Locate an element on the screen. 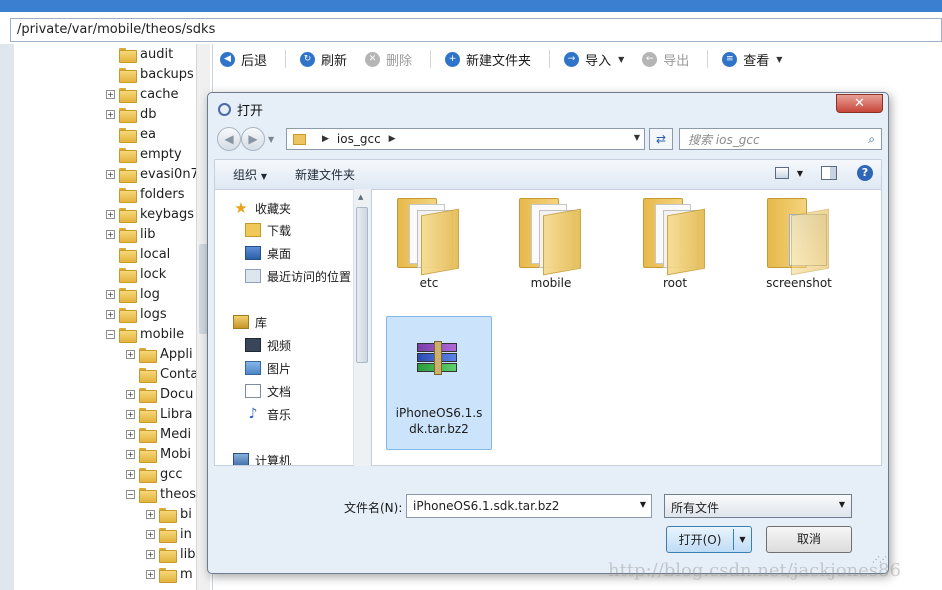 This screenshot has height=590, width=942. tree-item: ea is located at coordinates (131, 134).